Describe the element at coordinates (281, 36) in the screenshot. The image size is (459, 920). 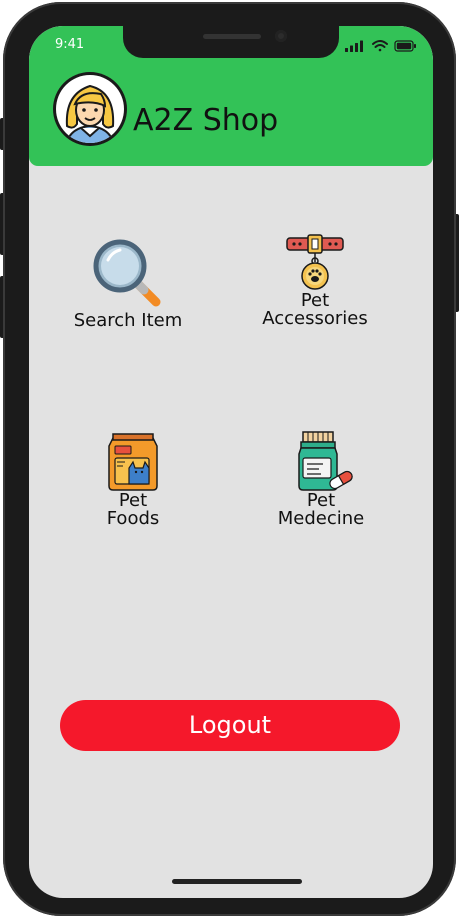
I see `front-camera` at that location.